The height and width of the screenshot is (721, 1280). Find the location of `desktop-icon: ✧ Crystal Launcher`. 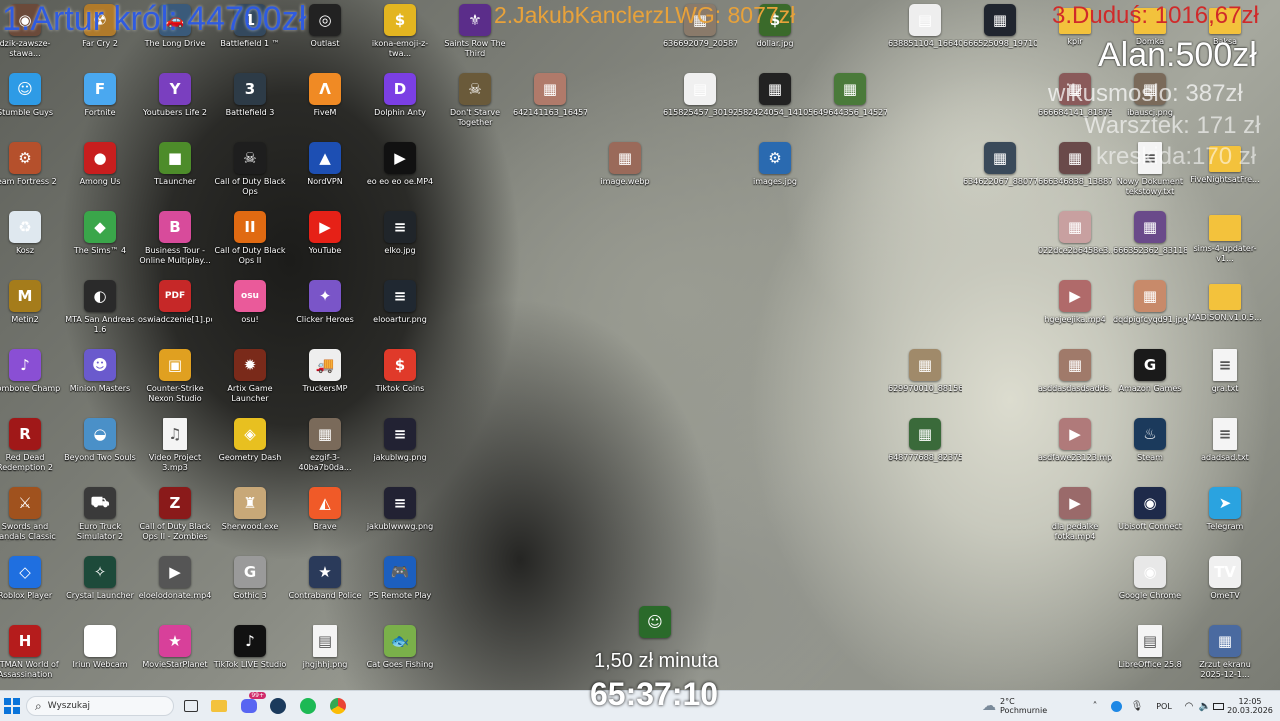

desktop-icon: ✧ Crystal Launcher is located at coordinates (100, 586).